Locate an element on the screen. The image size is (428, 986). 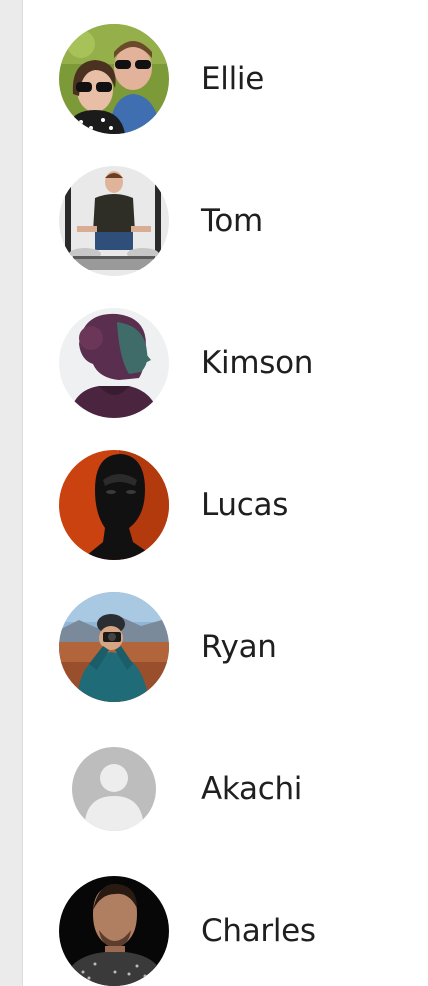
contact-name: Ellie is located at coordinates (232, 79).